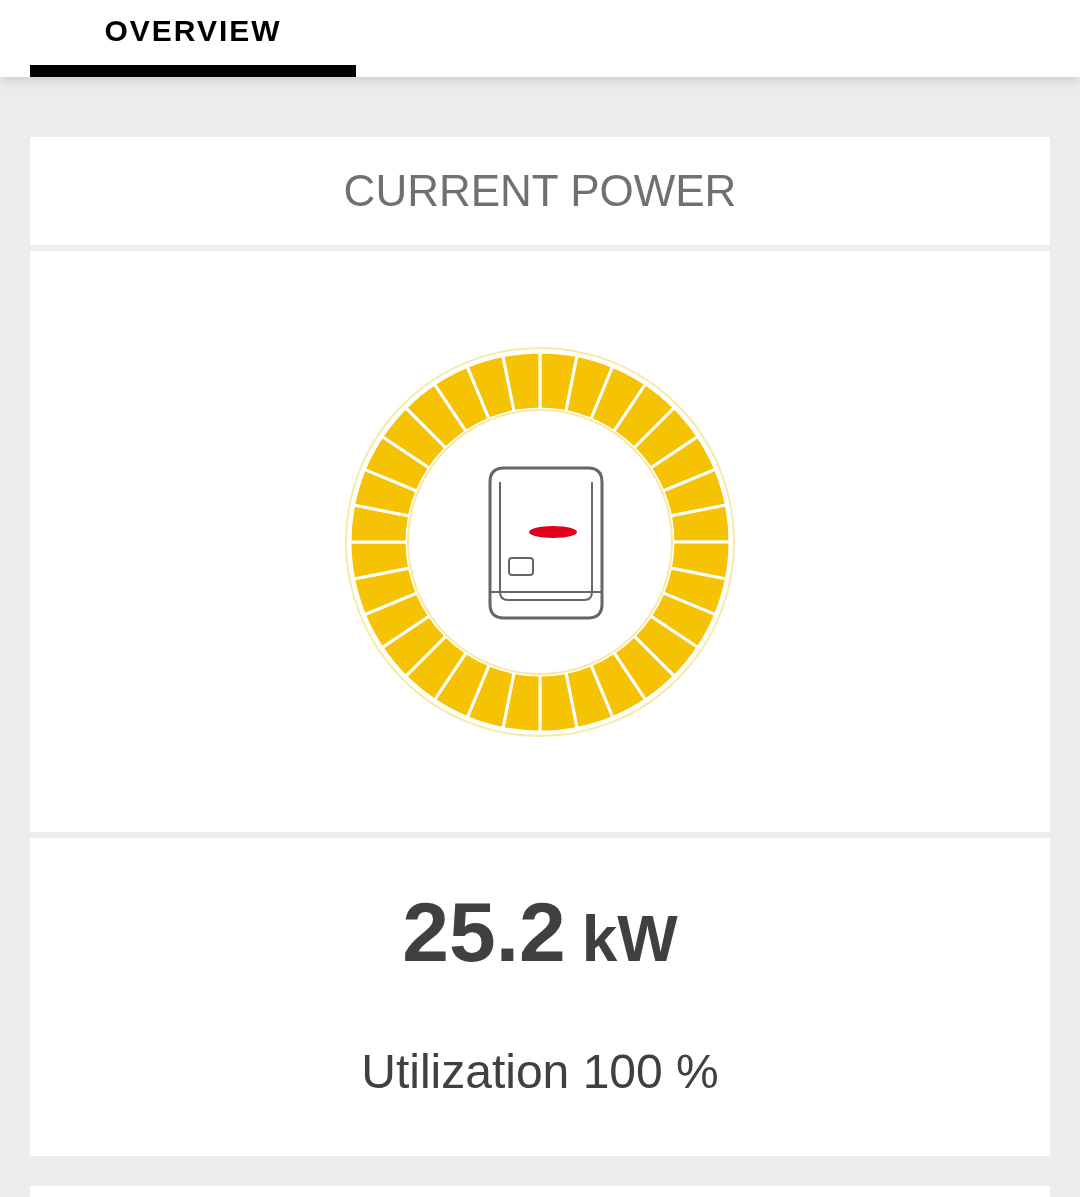 The width and height of the screenshot is (1080, 1197). What do you see at coordinates (540, 1072) in the screenshot?
I see `utilization-text: Utilization 100 %` at bounding box center [540, 1072].